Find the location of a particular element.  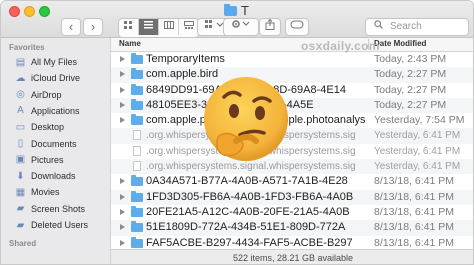

table-row: TemporaryItems Today, 2:43 PM is located at coordinates (292, 59).